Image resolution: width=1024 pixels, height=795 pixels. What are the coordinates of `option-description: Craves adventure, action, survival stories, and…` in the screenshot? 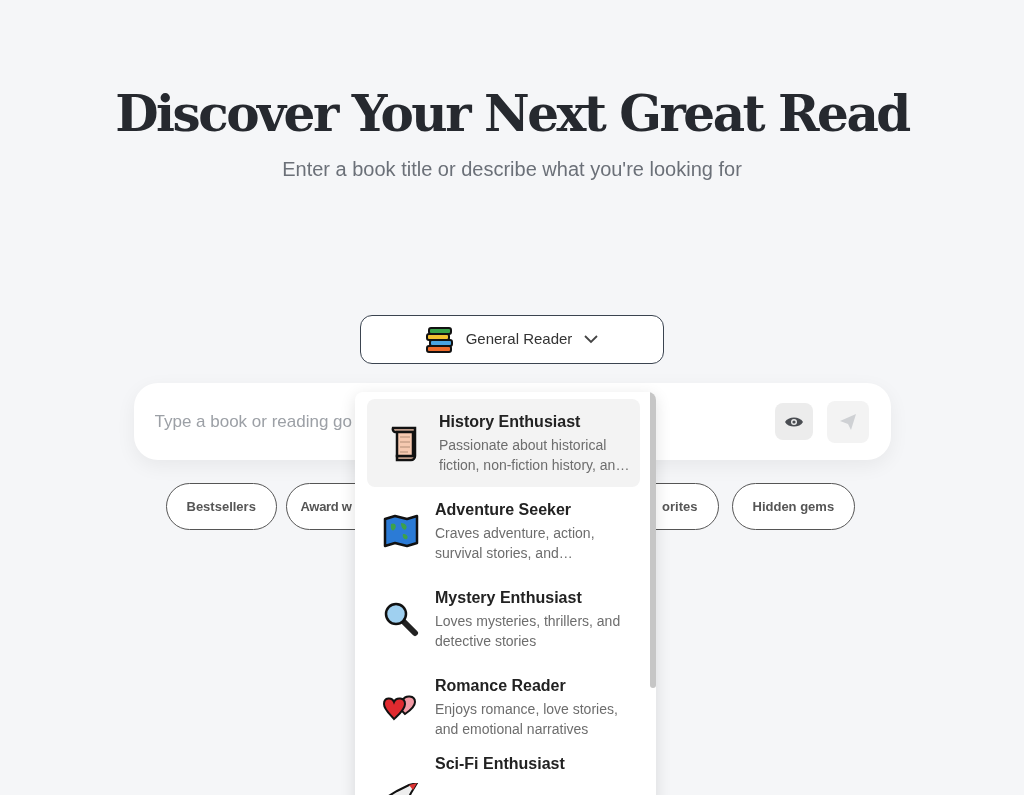 It's located at (515, 543).